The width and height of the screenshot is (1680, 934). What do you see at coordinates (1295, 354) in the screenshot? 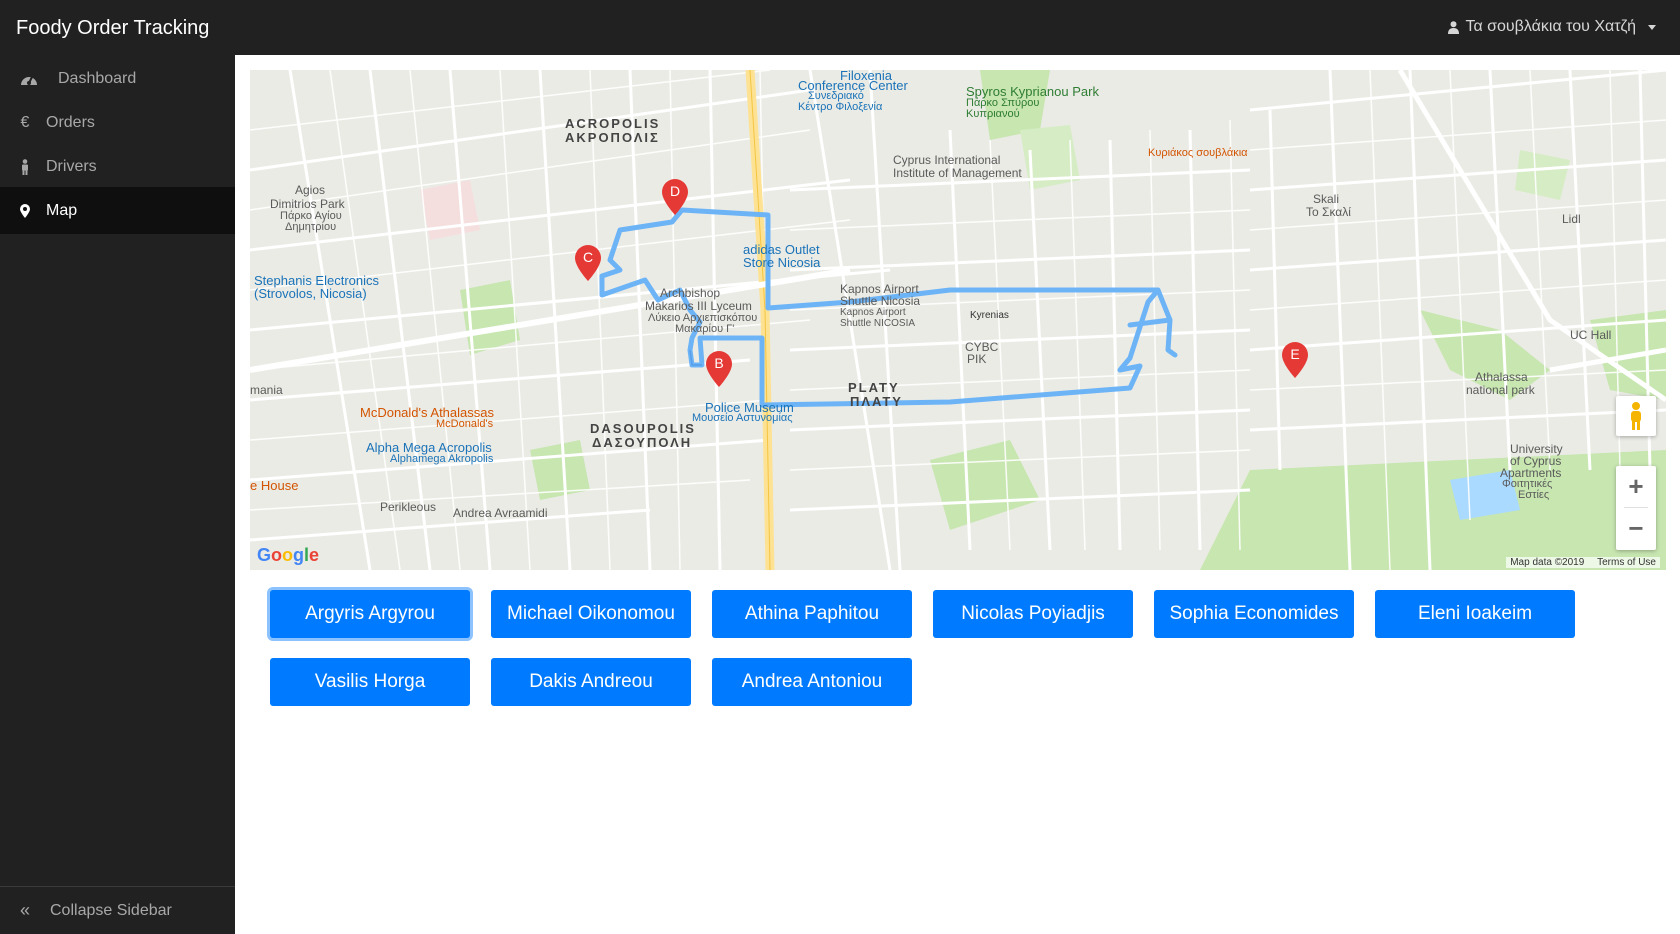
I see `marker-label: E` at bounding box center [1295, 354].